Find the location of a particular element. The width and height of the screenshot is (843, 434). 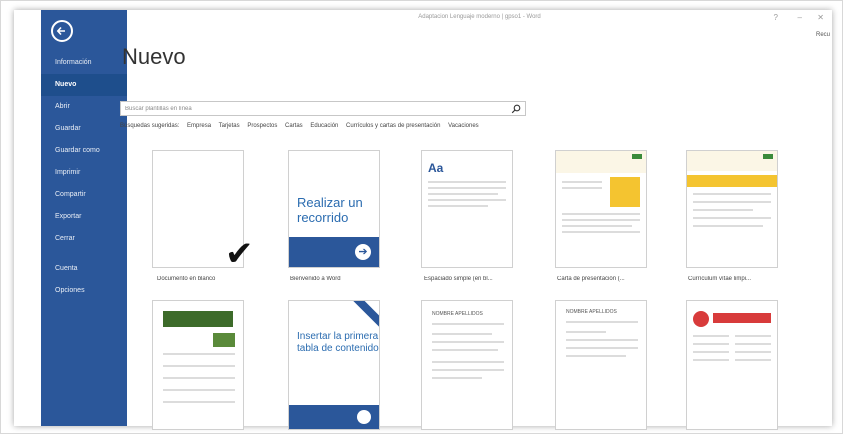

aa-sample: Aa is located at coordinates (436, 168).